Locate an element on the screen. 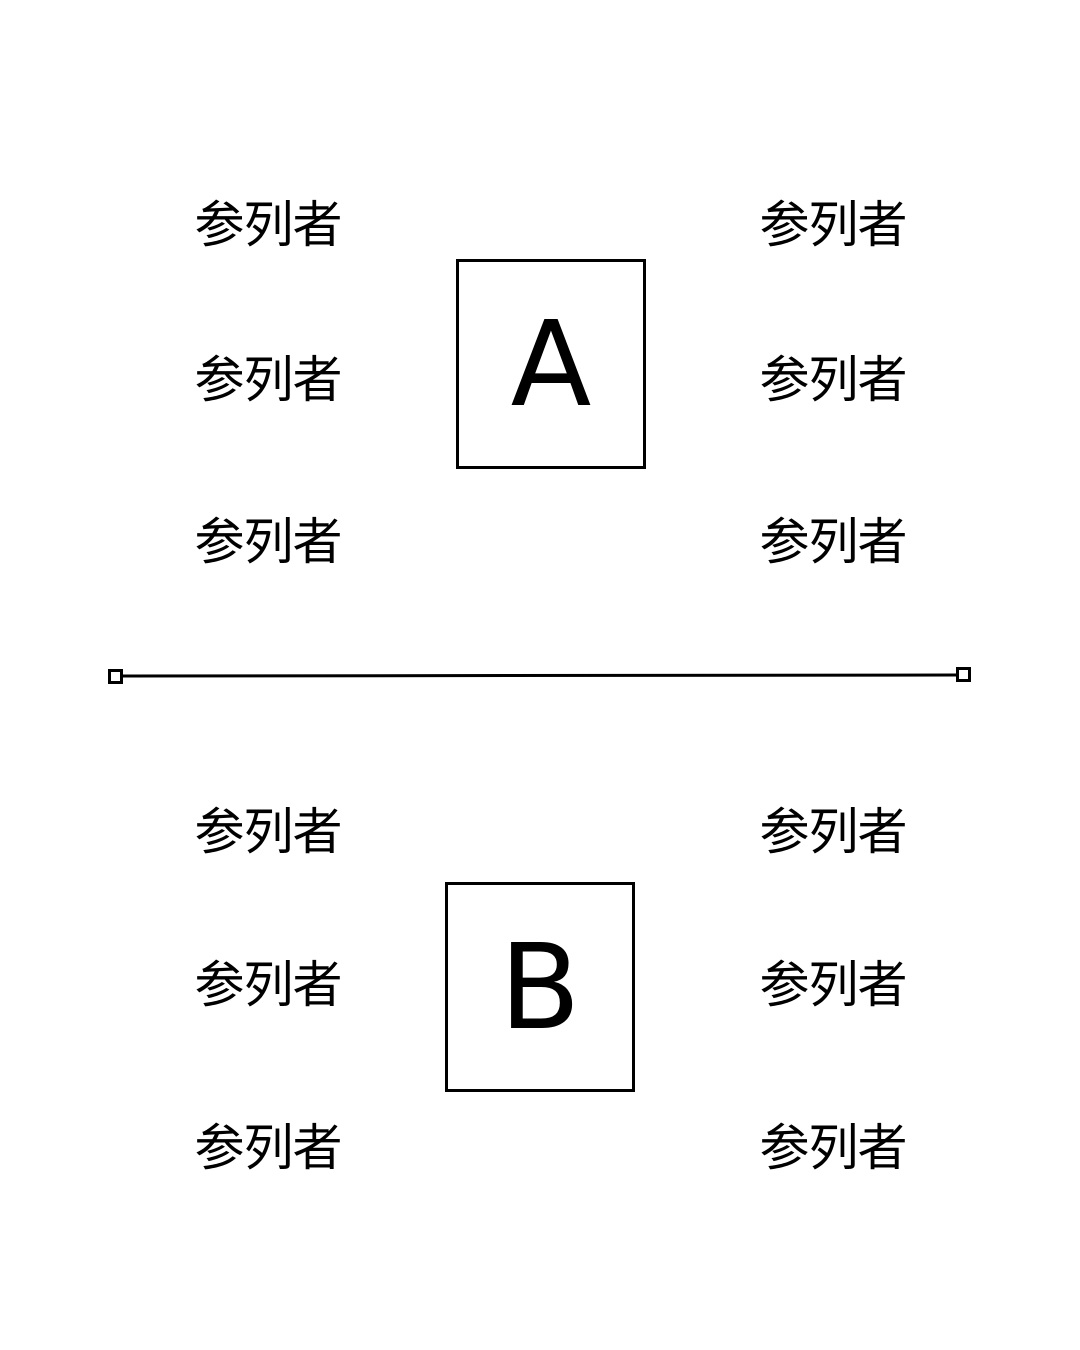 This screenshot has height=1350, width=1080. attendee-a-right-3: 参列者 is located at coordinates (833, 542).